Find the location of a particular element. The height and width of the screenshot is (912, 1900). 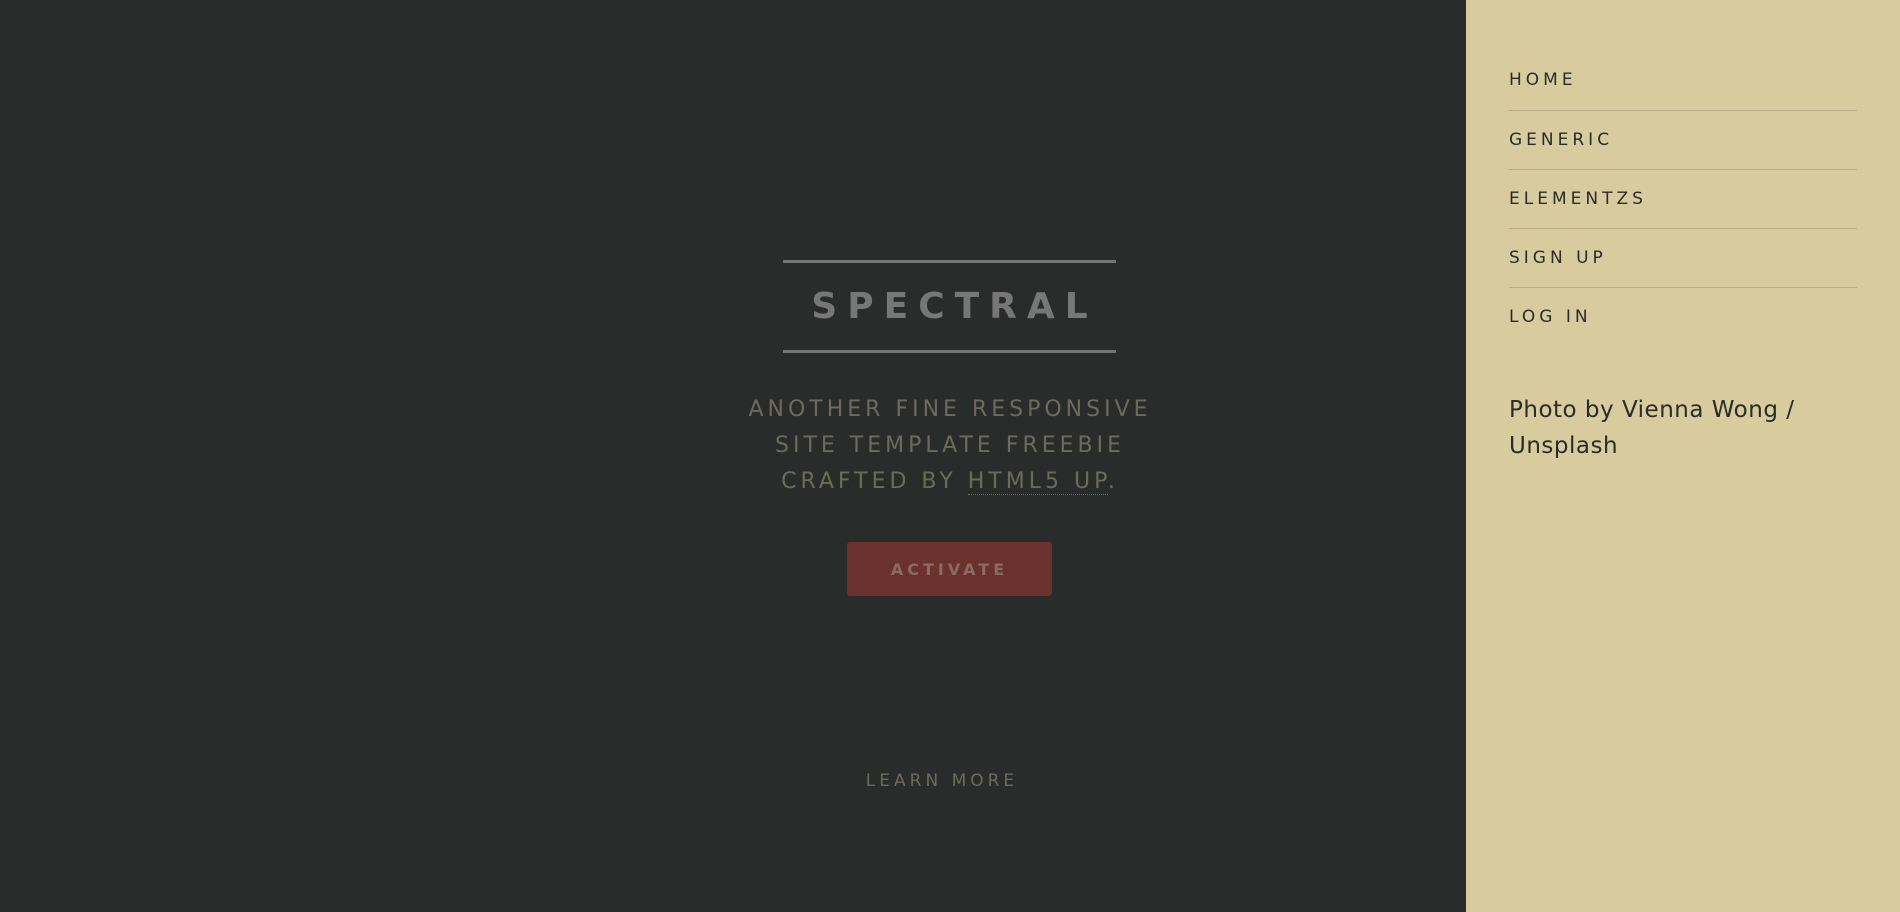

learn-more-link: LEARN MORE is located at coordinates (942, 781).